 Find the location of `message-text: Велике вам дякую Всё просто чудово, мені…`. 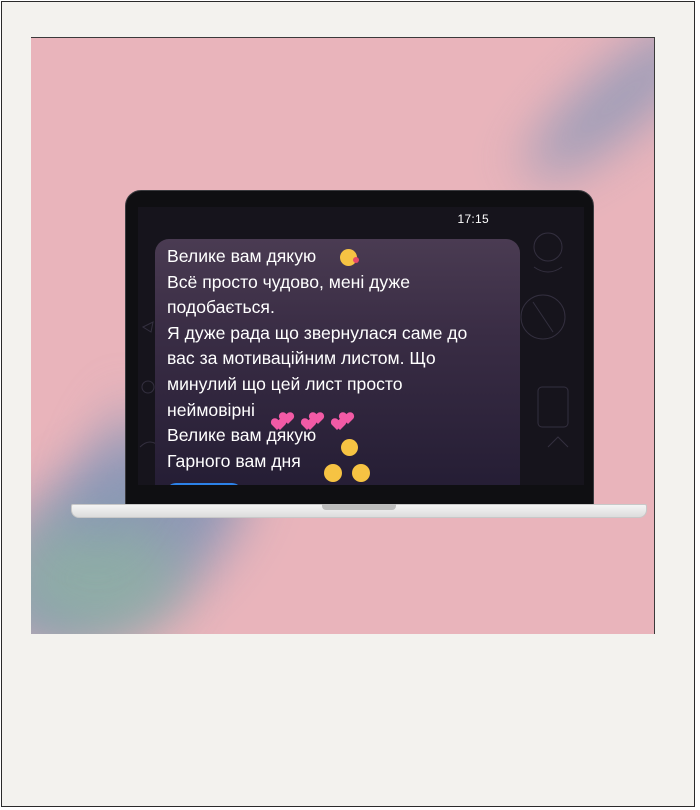

message-text: Велике вам дякую Всё просто чудово, мені… is located at coordinates (317, 358).